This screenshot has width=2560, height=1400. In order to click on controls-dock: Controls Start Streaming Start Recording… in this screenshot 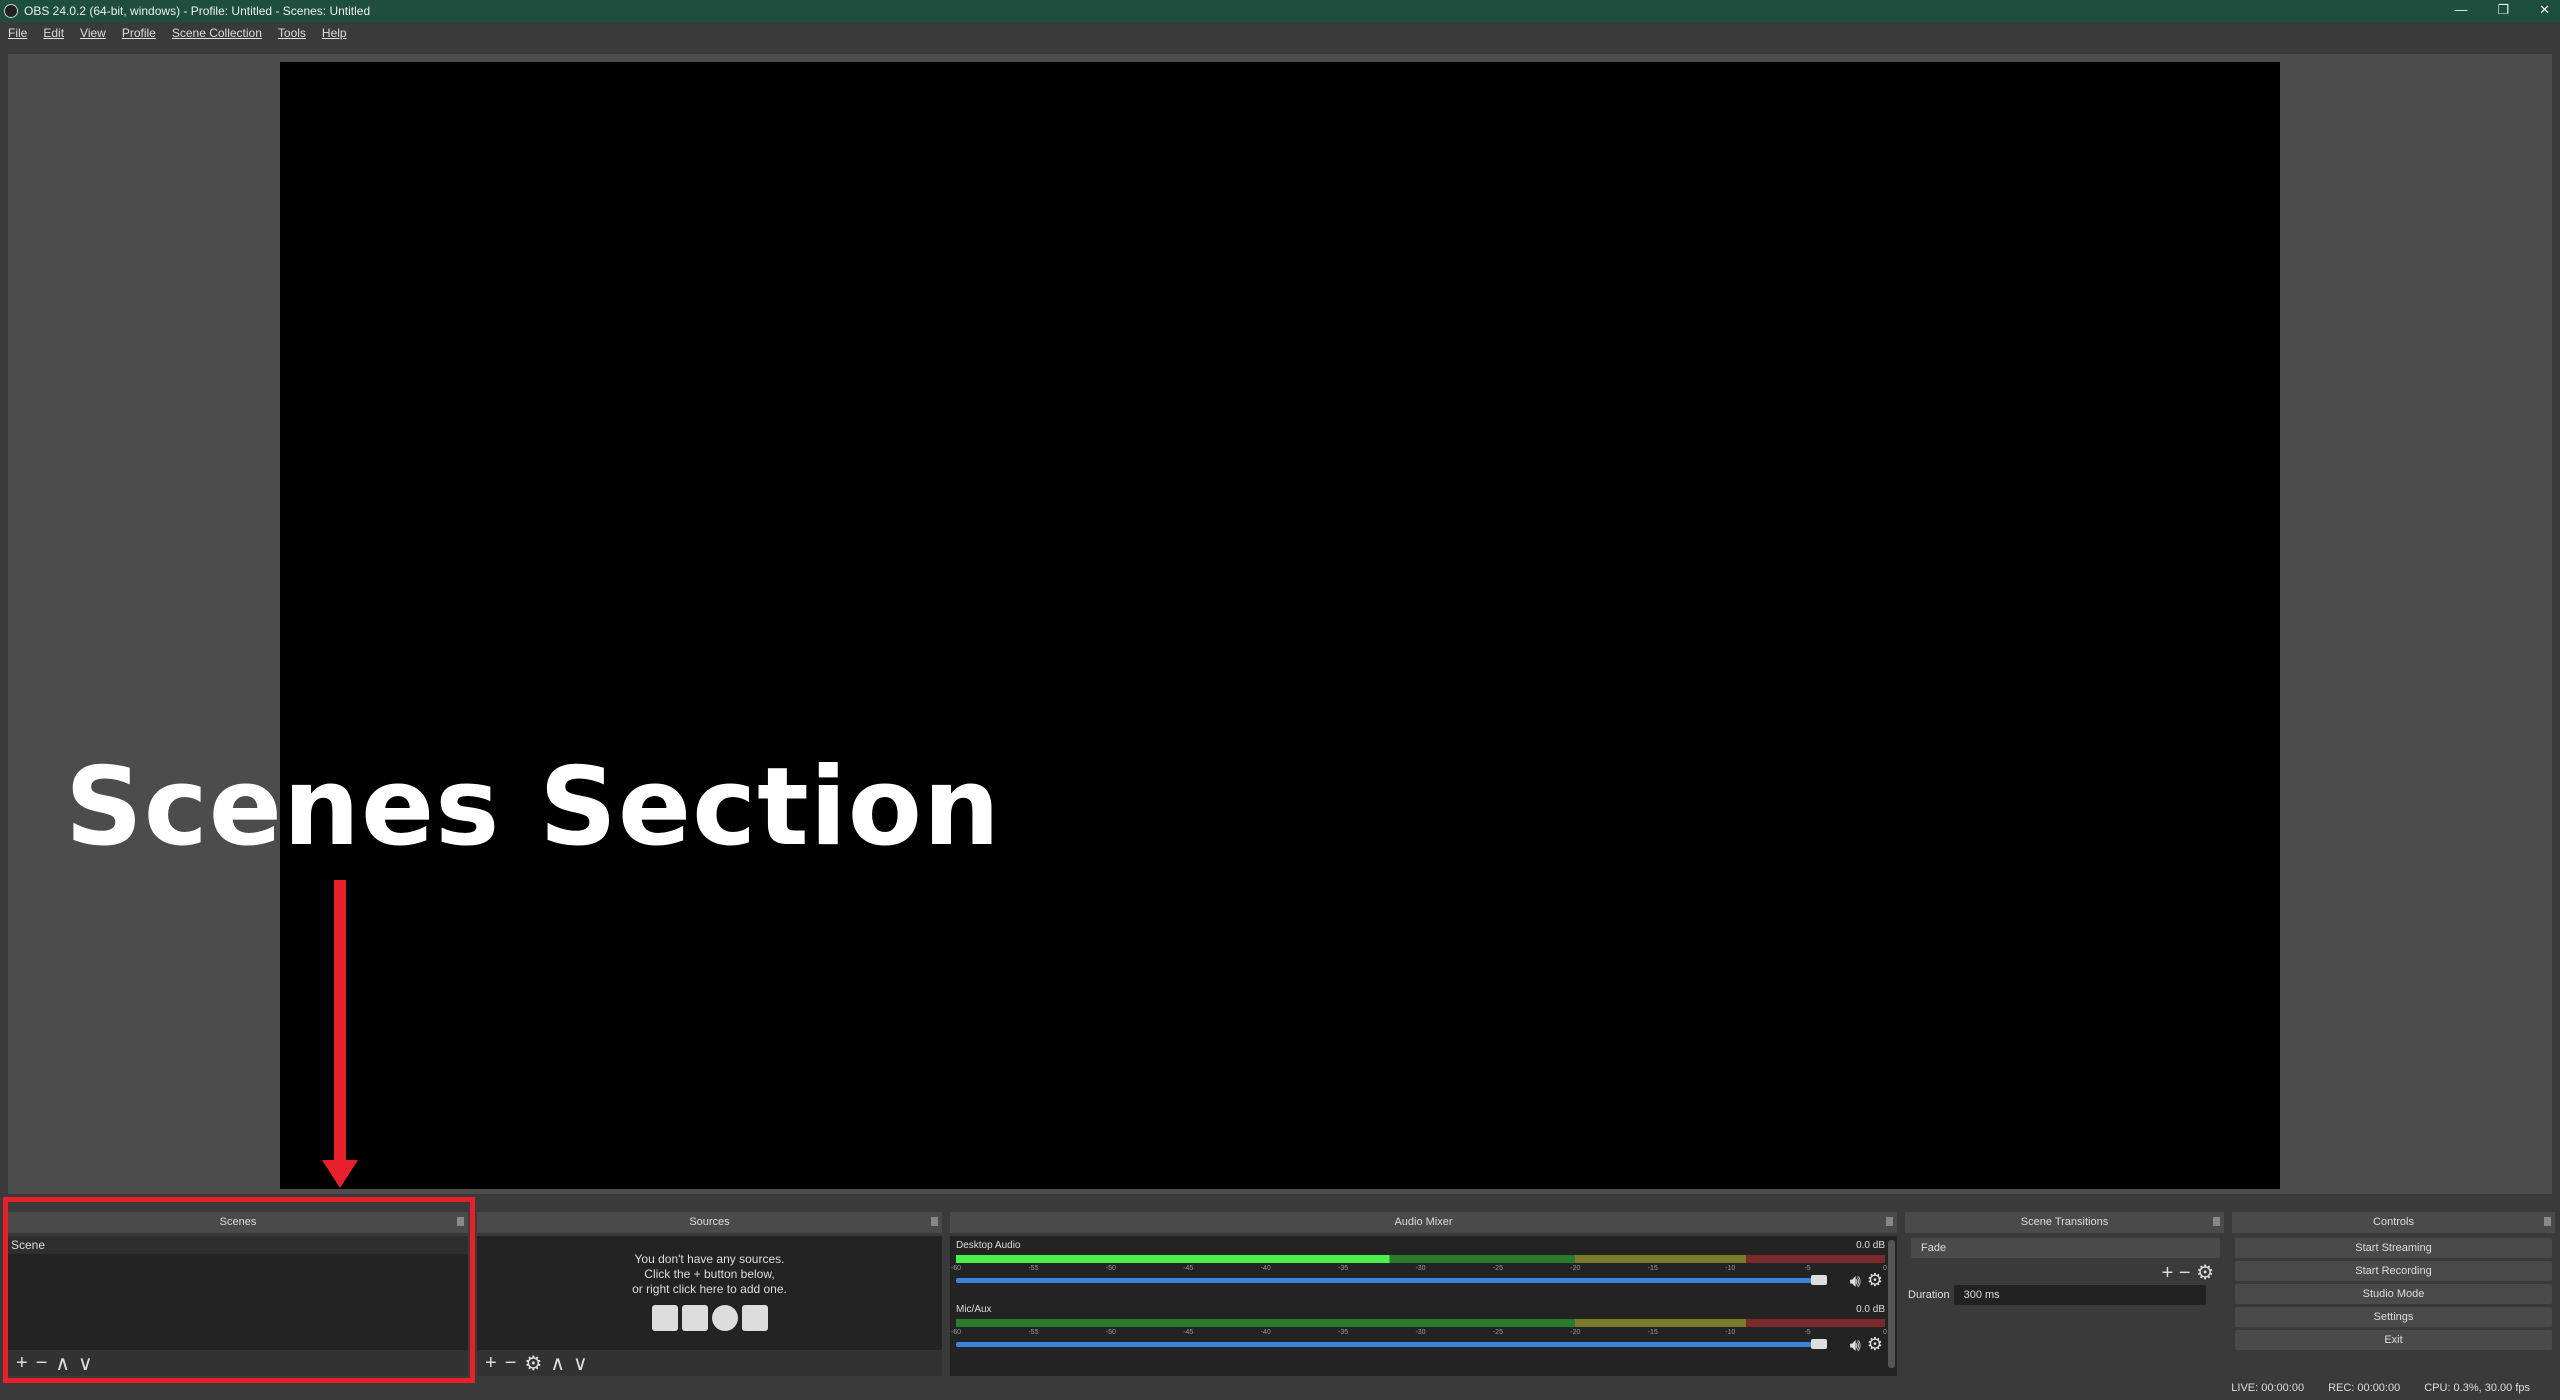, I will do `click(2393, 1296)`.